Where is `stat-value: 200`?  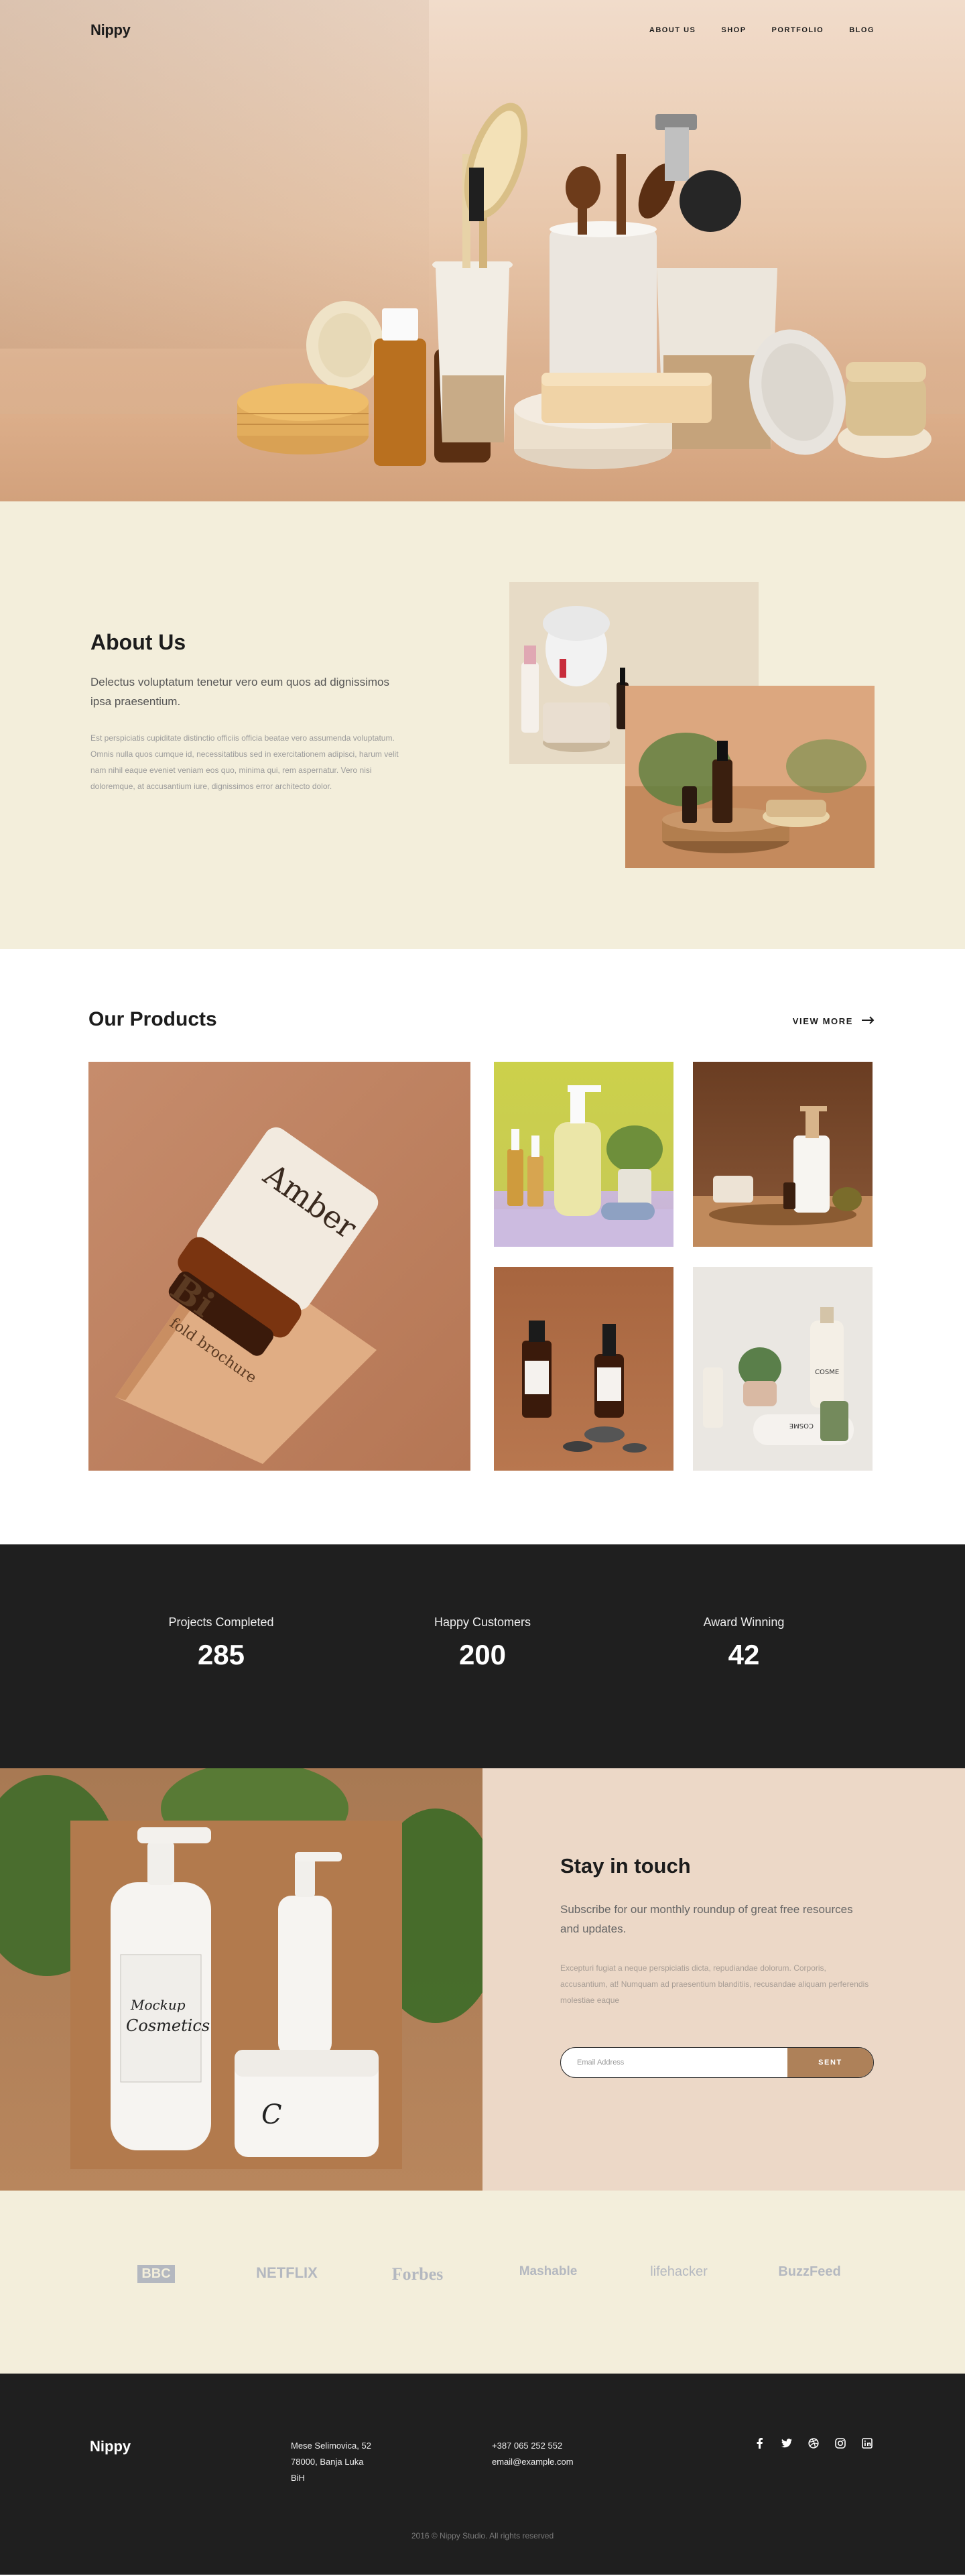 stat-value: 200 is located at coordinates (482, 1654).